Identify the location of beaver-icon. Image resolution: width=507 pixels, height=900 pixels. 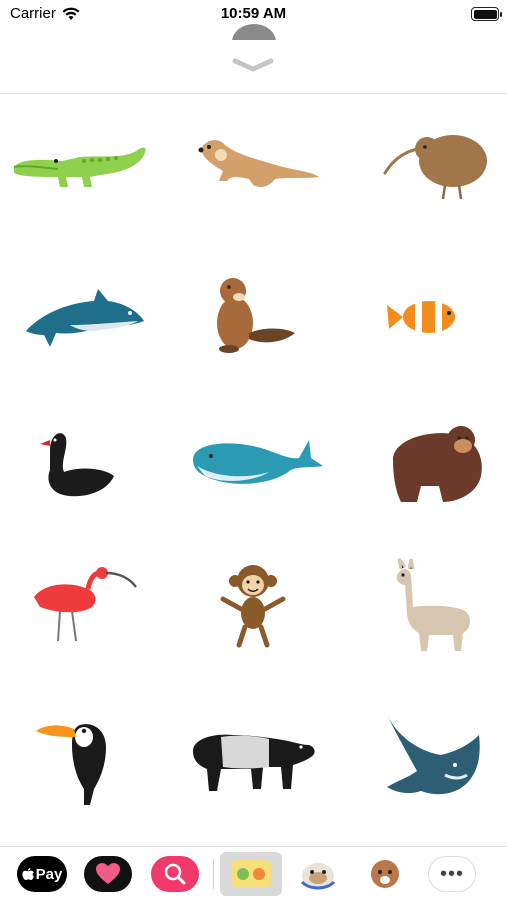
(256, 315).